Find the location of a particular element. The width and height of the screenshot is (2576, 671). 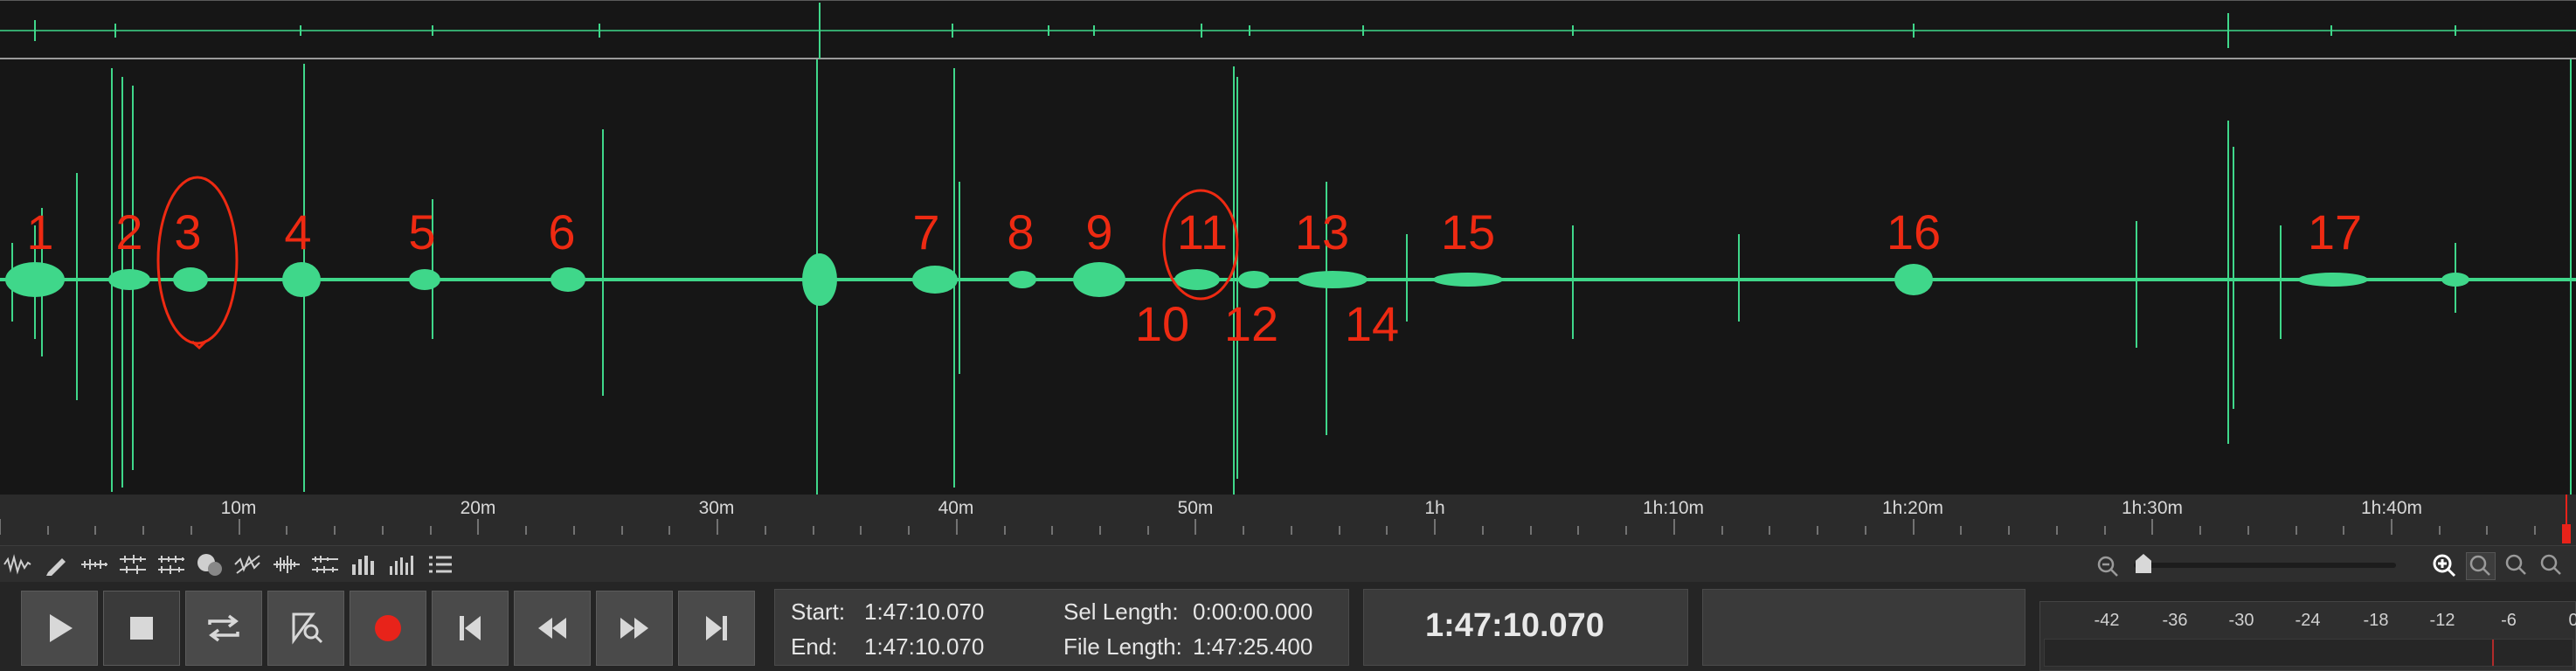

start-value: 1:47:10.070 is located at coordinates (924, 612).